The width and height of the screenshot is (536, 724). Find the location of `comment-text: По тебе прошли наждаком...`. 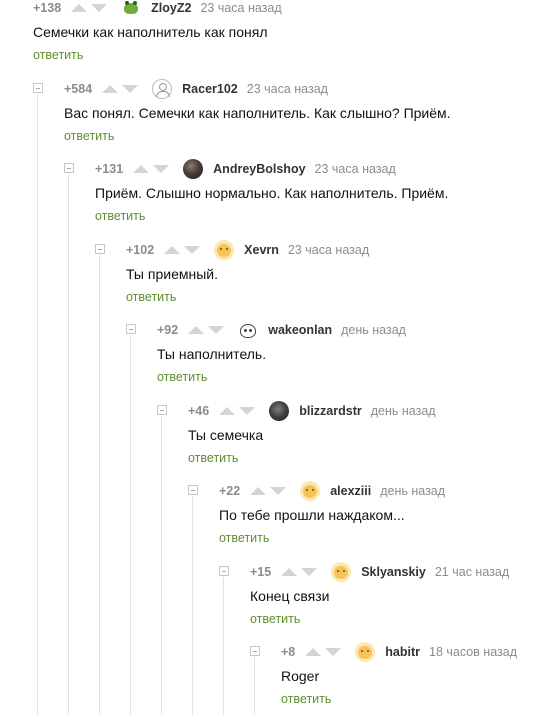

comment-text: По тебе прошли наждаком... is located at coordinates (312, 515).